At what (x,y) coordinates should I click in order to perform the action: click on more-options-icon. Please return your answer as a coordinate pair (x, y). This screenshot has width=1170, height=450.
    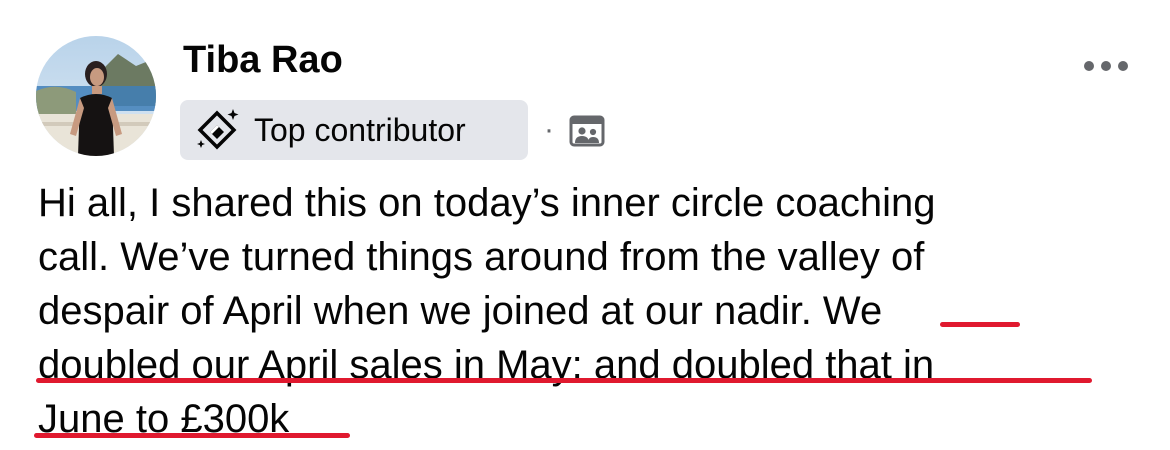
    Looking at the image, I should click on (1106, 66).